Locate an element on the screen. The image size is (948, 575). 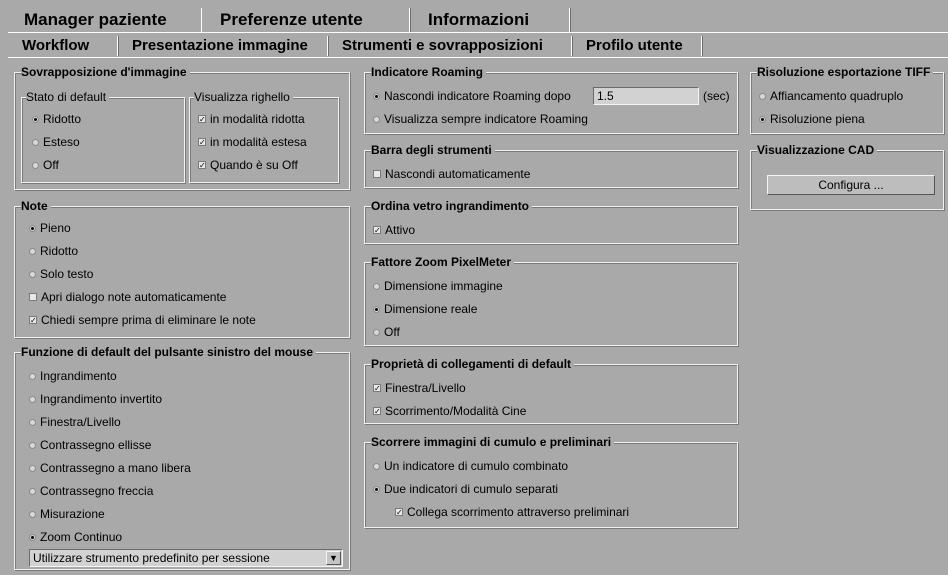
check-ruler-reduced: in modalità ridotta is located at coordinates (251, 119).